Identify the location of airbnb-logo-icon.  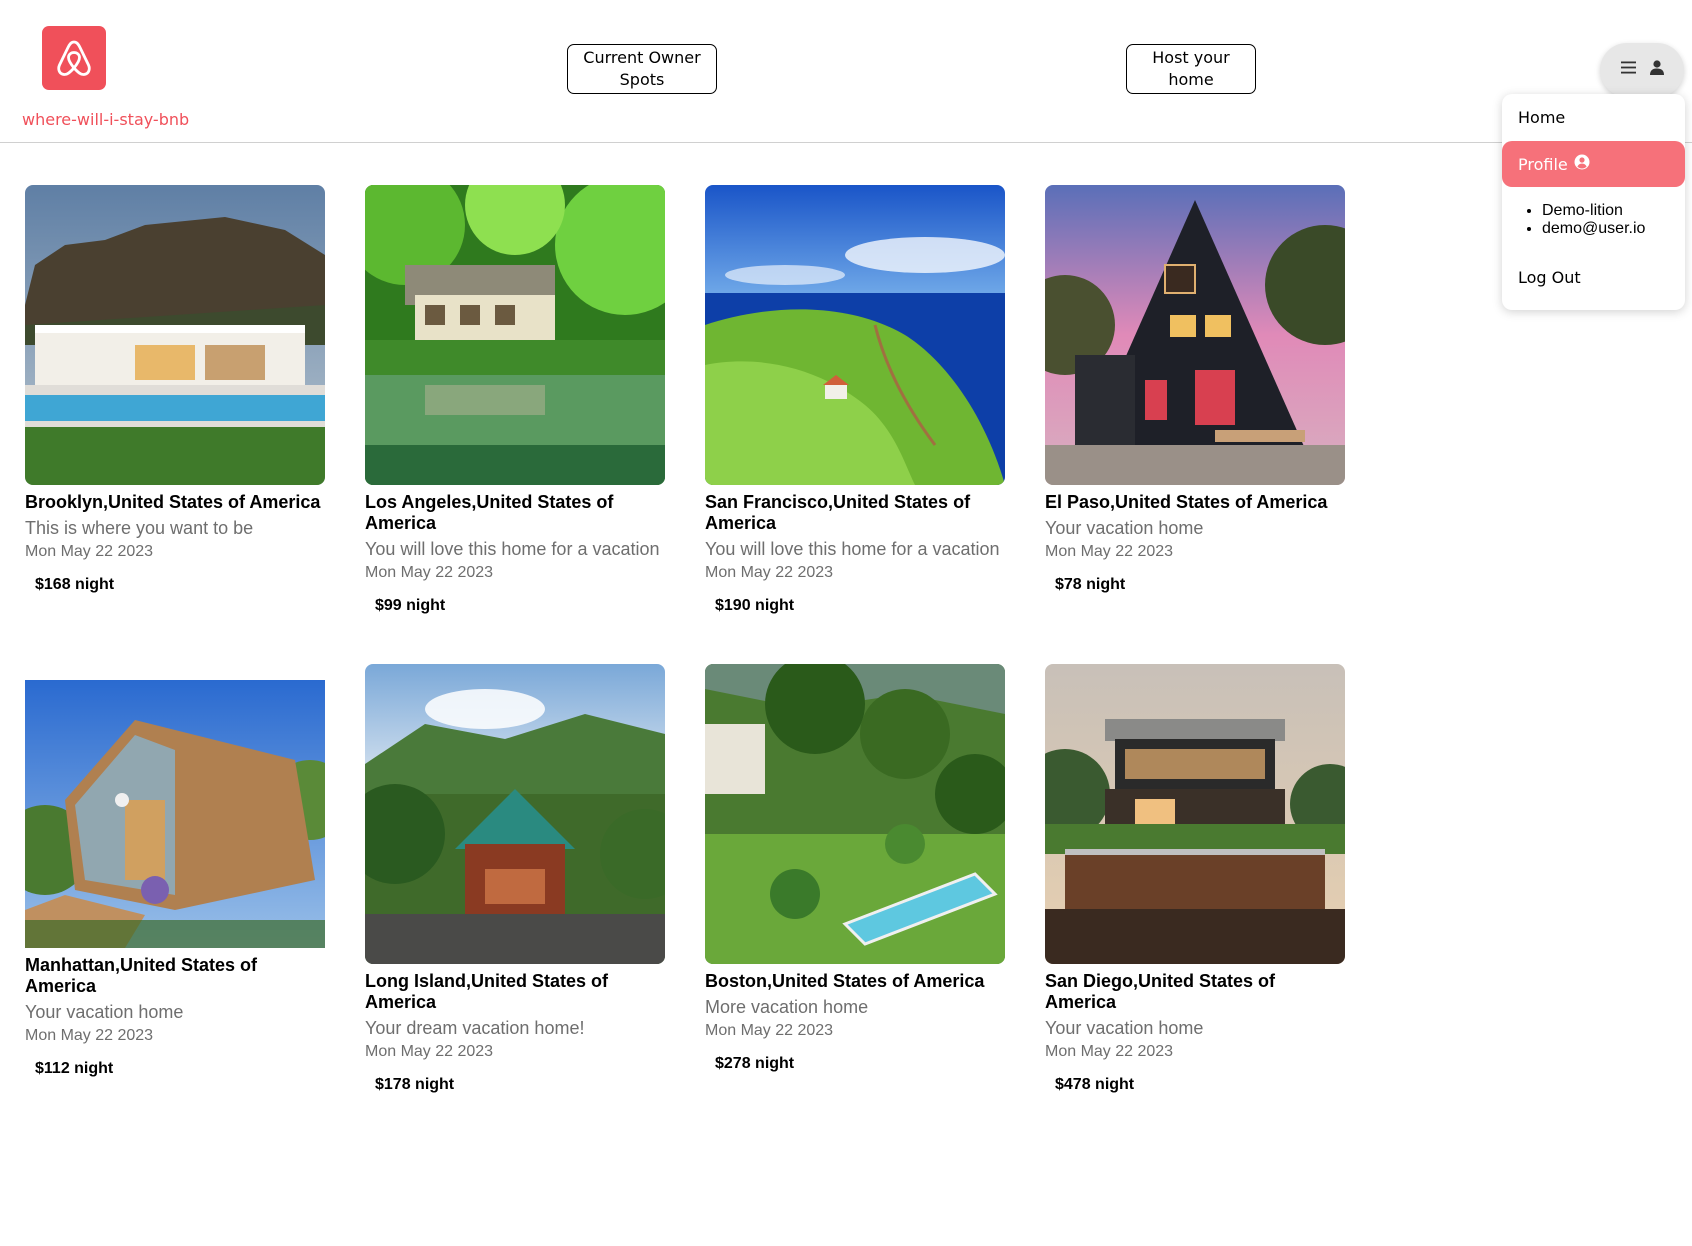
(74, 58).